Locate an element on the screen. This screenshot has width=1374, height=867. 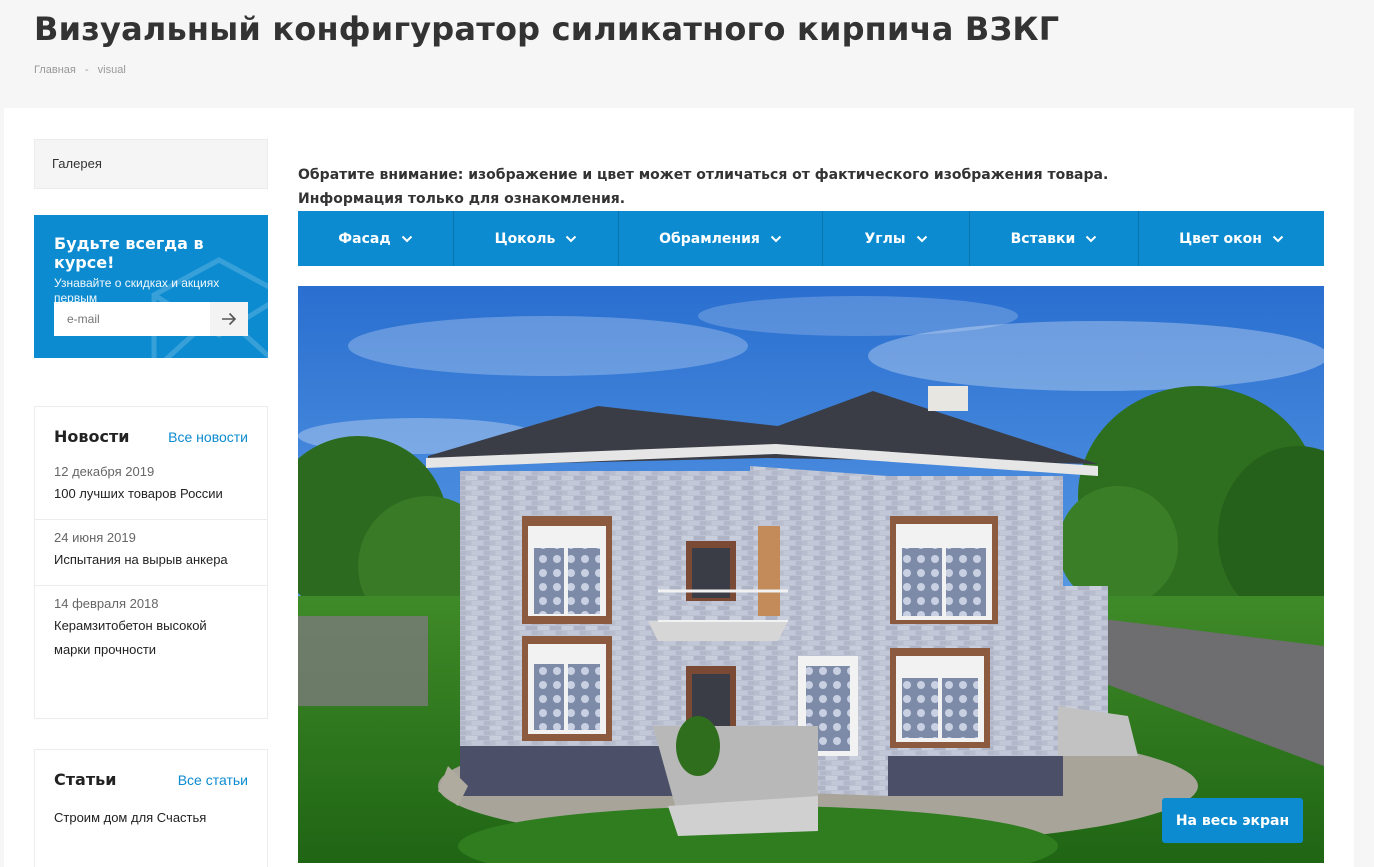
articles-box: Статьи Все статьи Строим дом для Счастья is located at coordinates (151, 808).